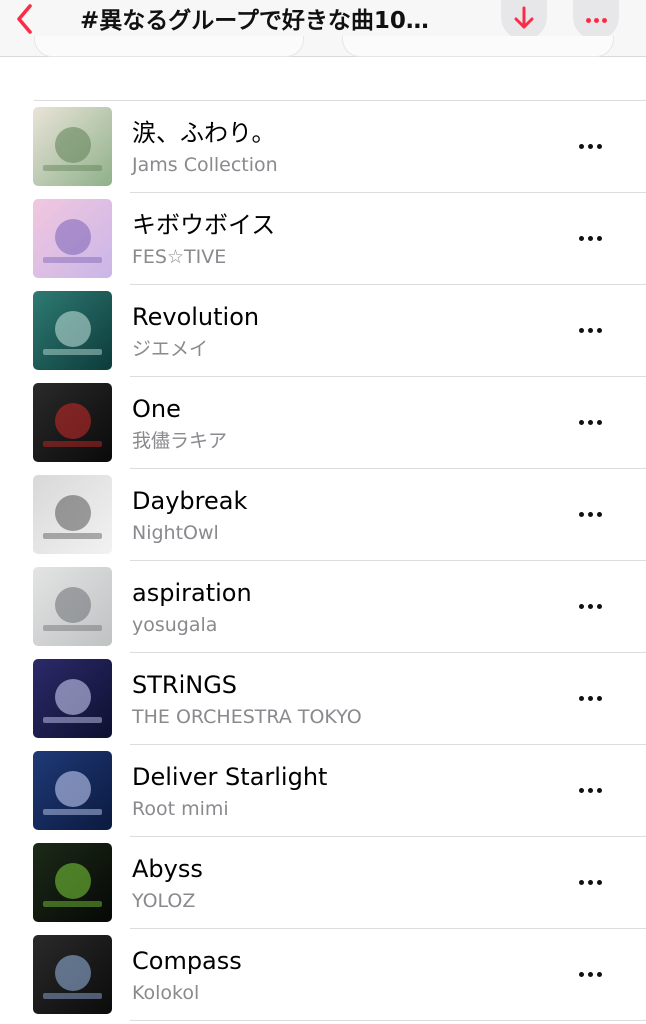  Describe the element at coordinates (323, 423) in the screenshot. I see `track-row: One 我儘ラキア` at that location.